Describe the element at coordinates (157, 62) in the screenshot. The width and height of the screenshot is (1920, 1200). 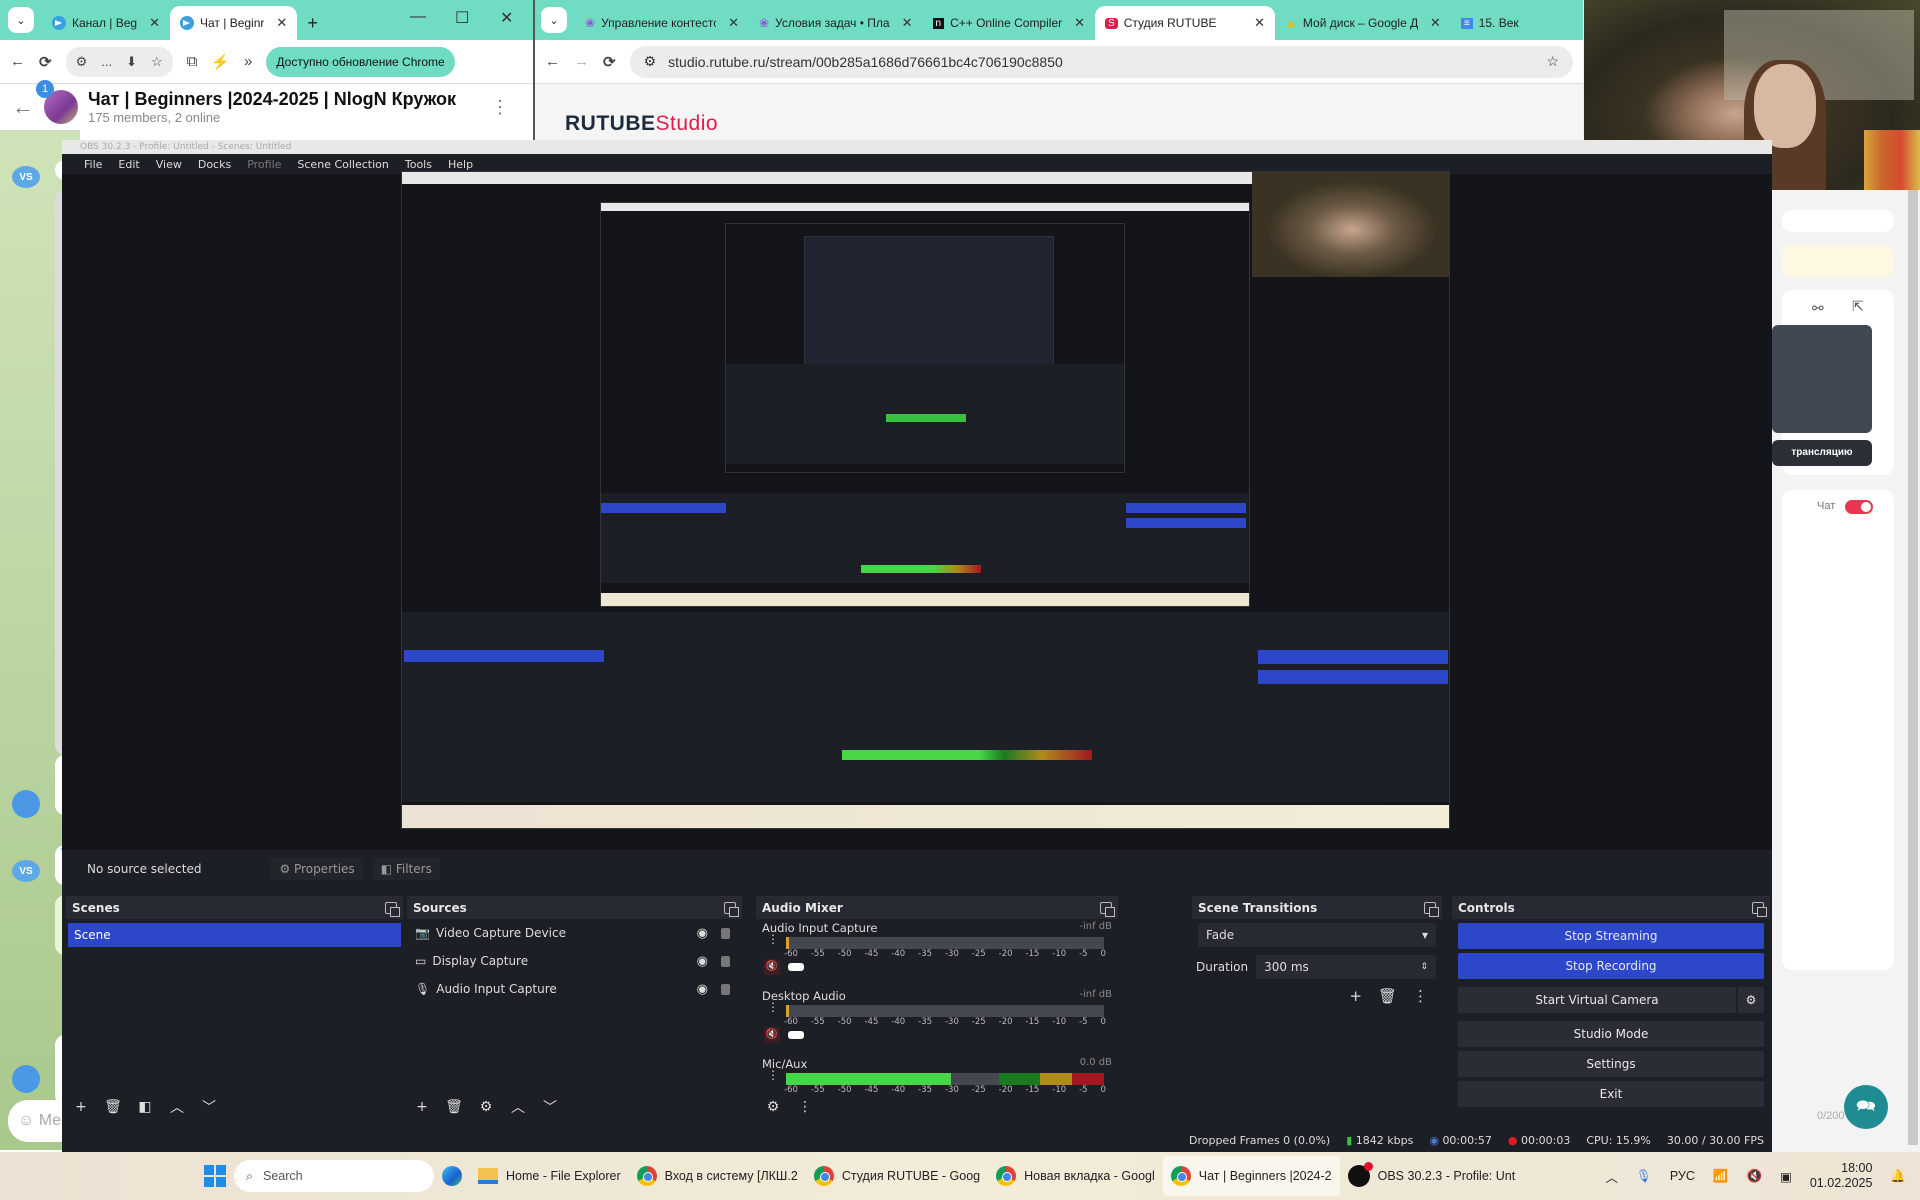
I see `bookmark-star-icon: ☆` at that location.